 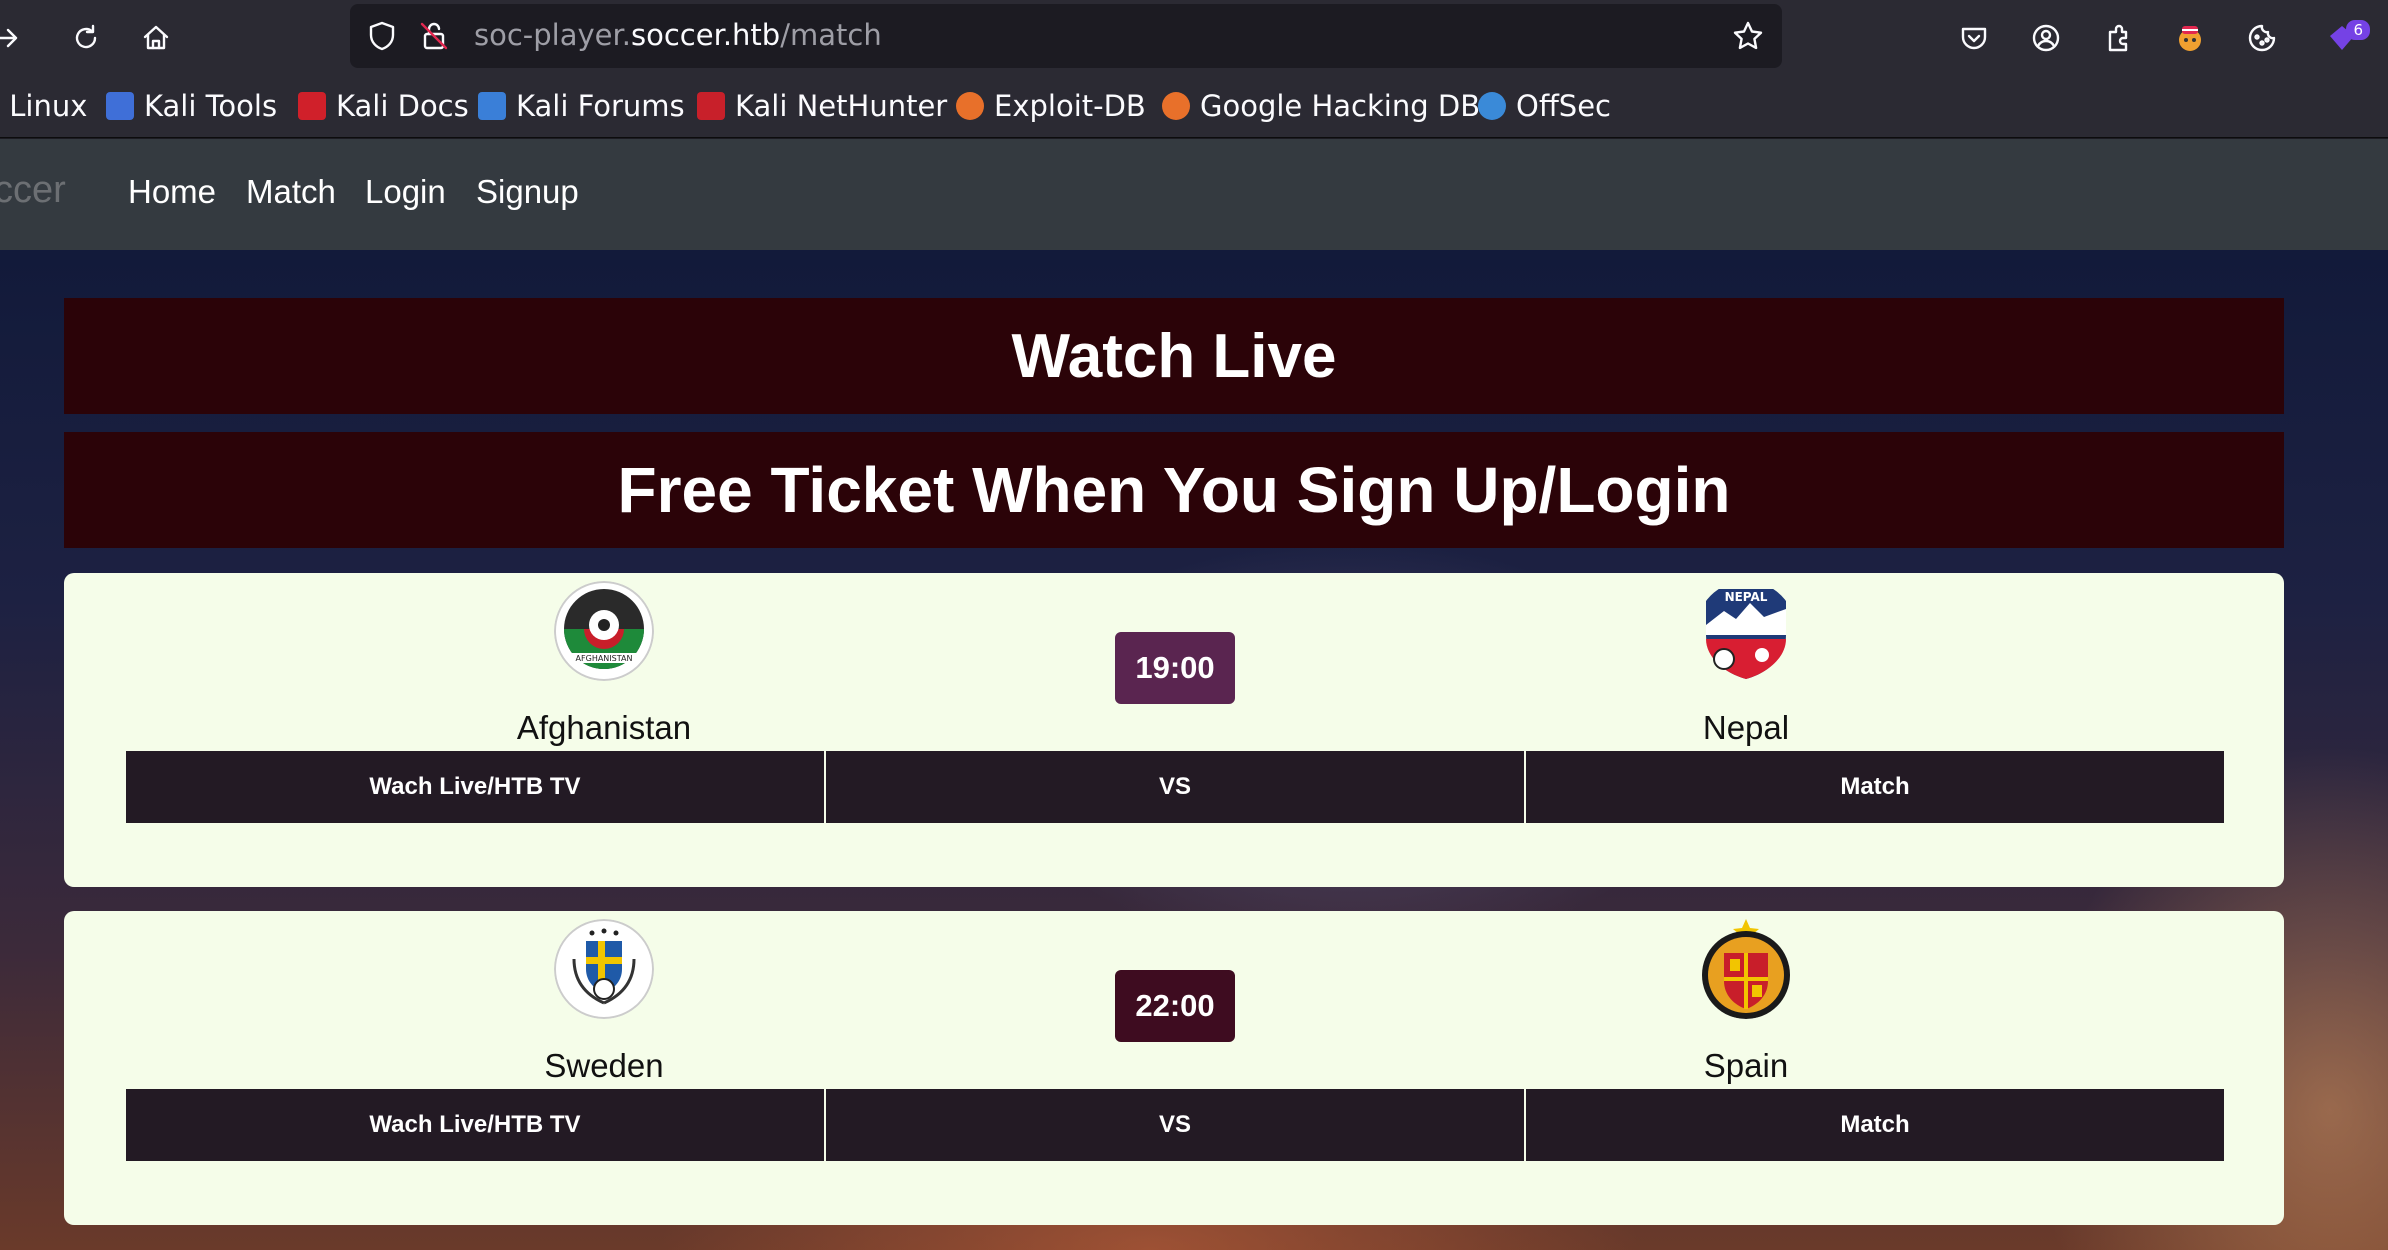 I want to click on bookmark-kali-nethunter: Kali NetHunter, so click(x=822, y=106).